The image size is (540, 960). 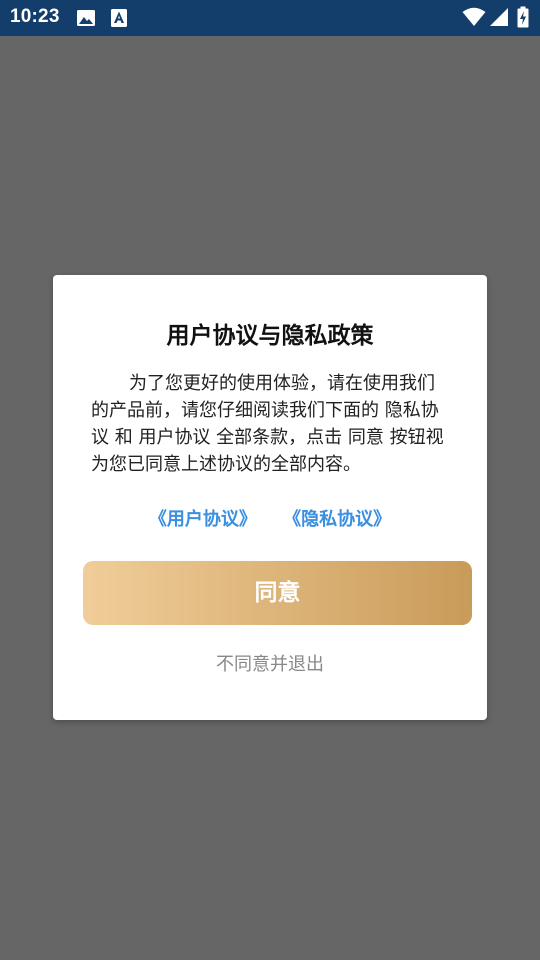 I want to click on status-time: 10:23, so click(x=35, y=16).